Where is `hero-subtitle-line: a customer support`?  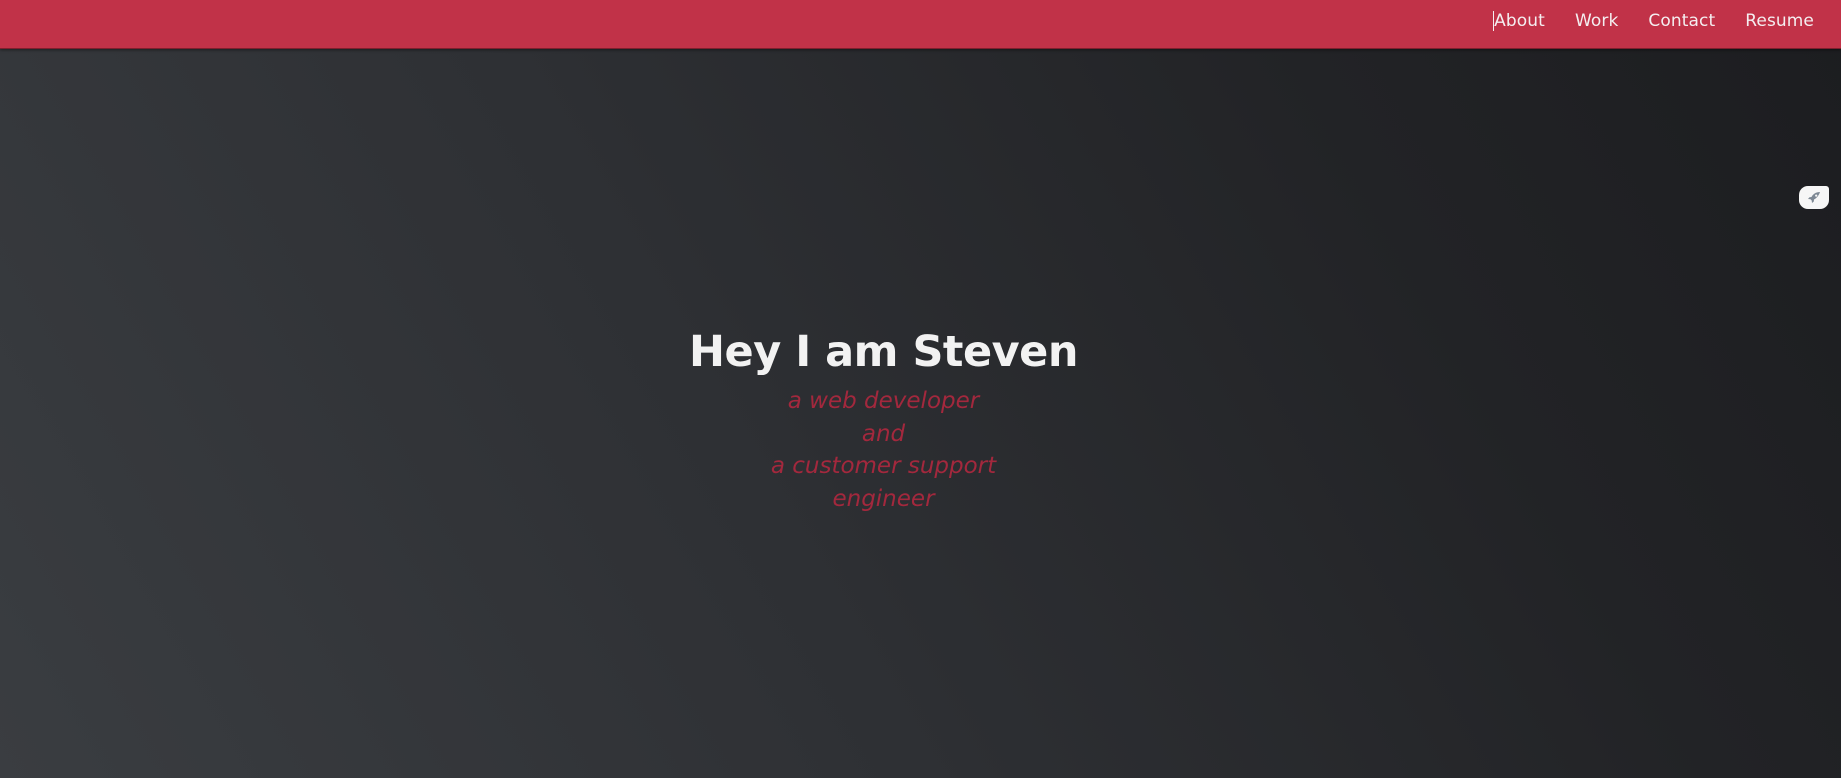 hero-subtitle-line: a customer support is located at coordinates (883, 466).